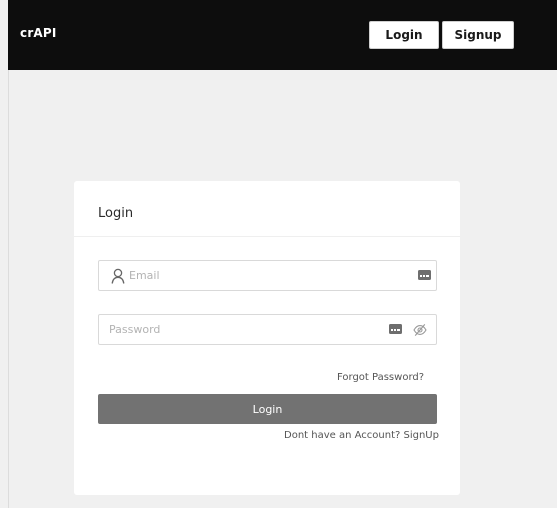 The image size is (557, 508). Describe the element at coordinates (380, 377) in the screenshot. I see `forgot-password-link: Forgot Password?` at that location.